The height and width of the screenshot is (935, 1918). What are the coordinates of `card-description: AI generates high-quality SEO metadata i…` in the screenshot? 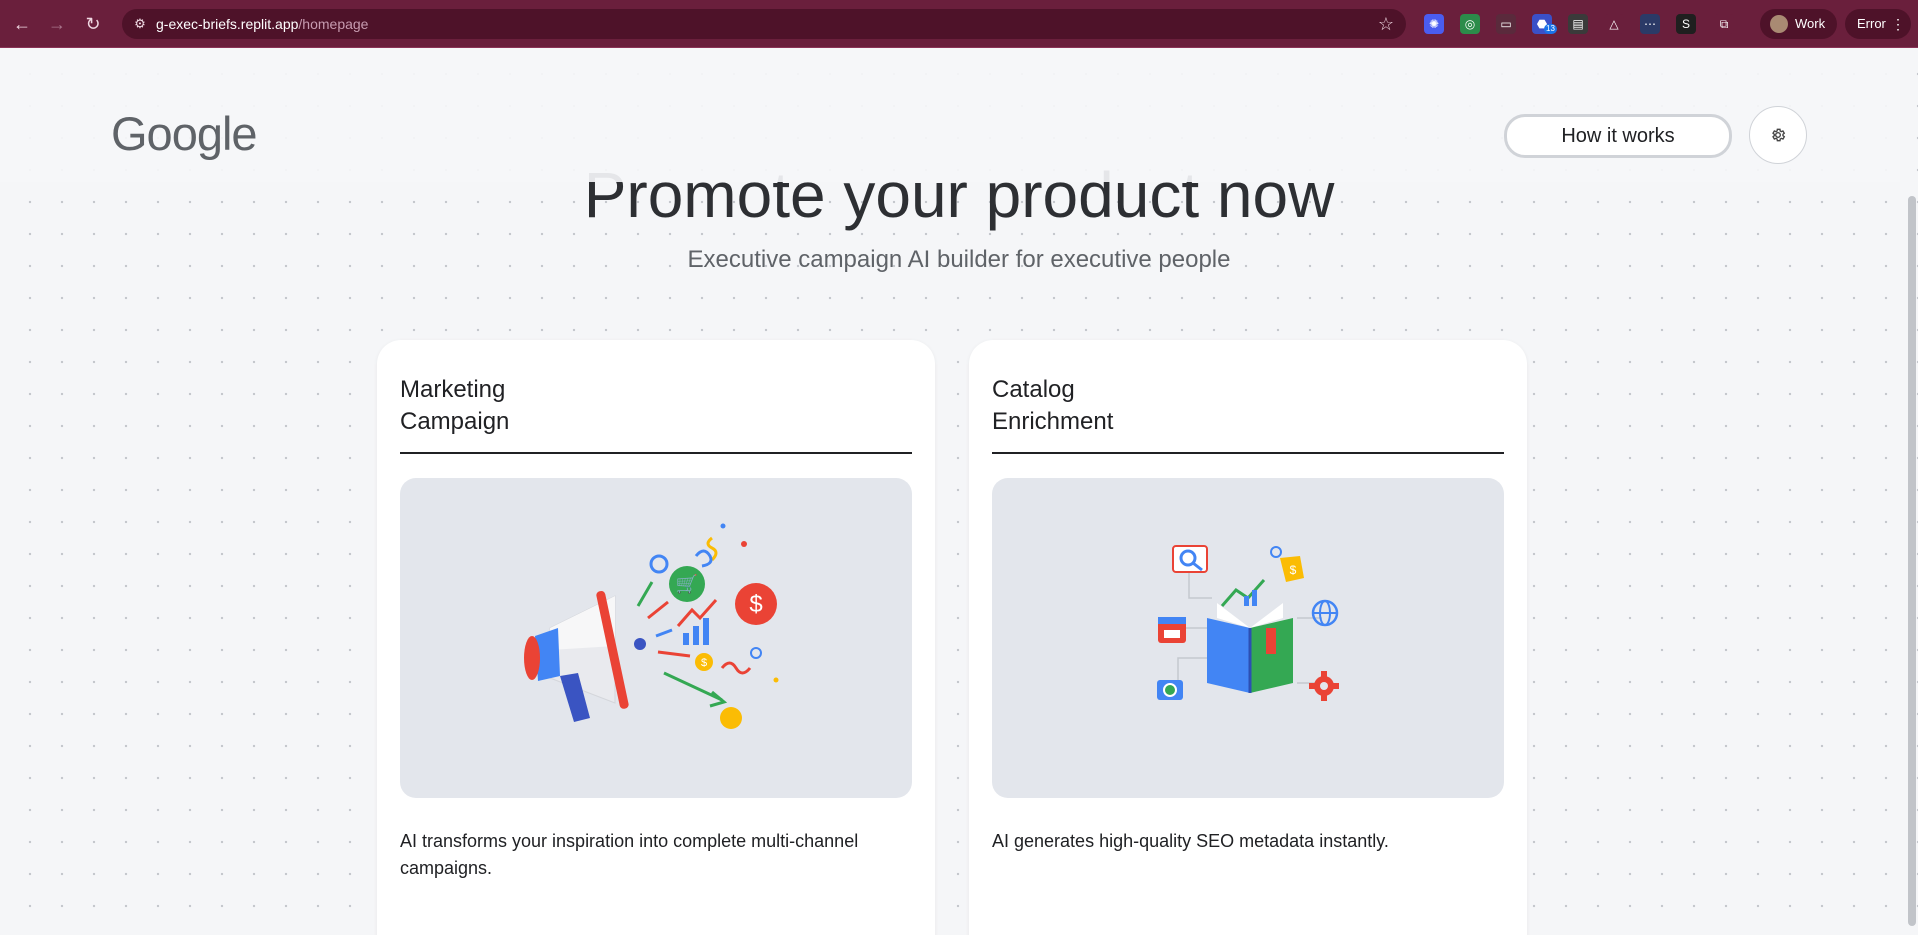 It's located at (1190, 841).